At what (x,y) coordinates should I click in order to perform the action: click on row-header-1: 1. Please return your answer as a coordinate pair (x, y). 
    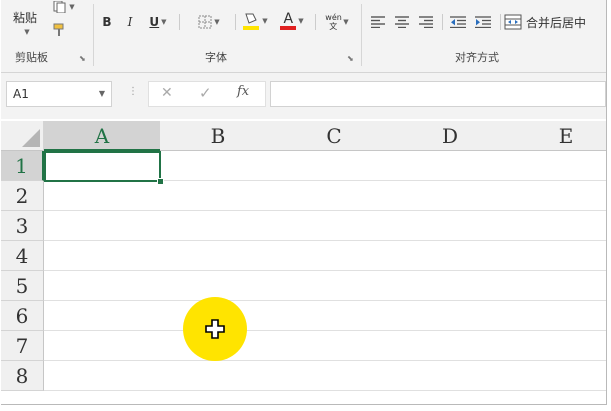
    Looking at the image, I should click on (22, 166).